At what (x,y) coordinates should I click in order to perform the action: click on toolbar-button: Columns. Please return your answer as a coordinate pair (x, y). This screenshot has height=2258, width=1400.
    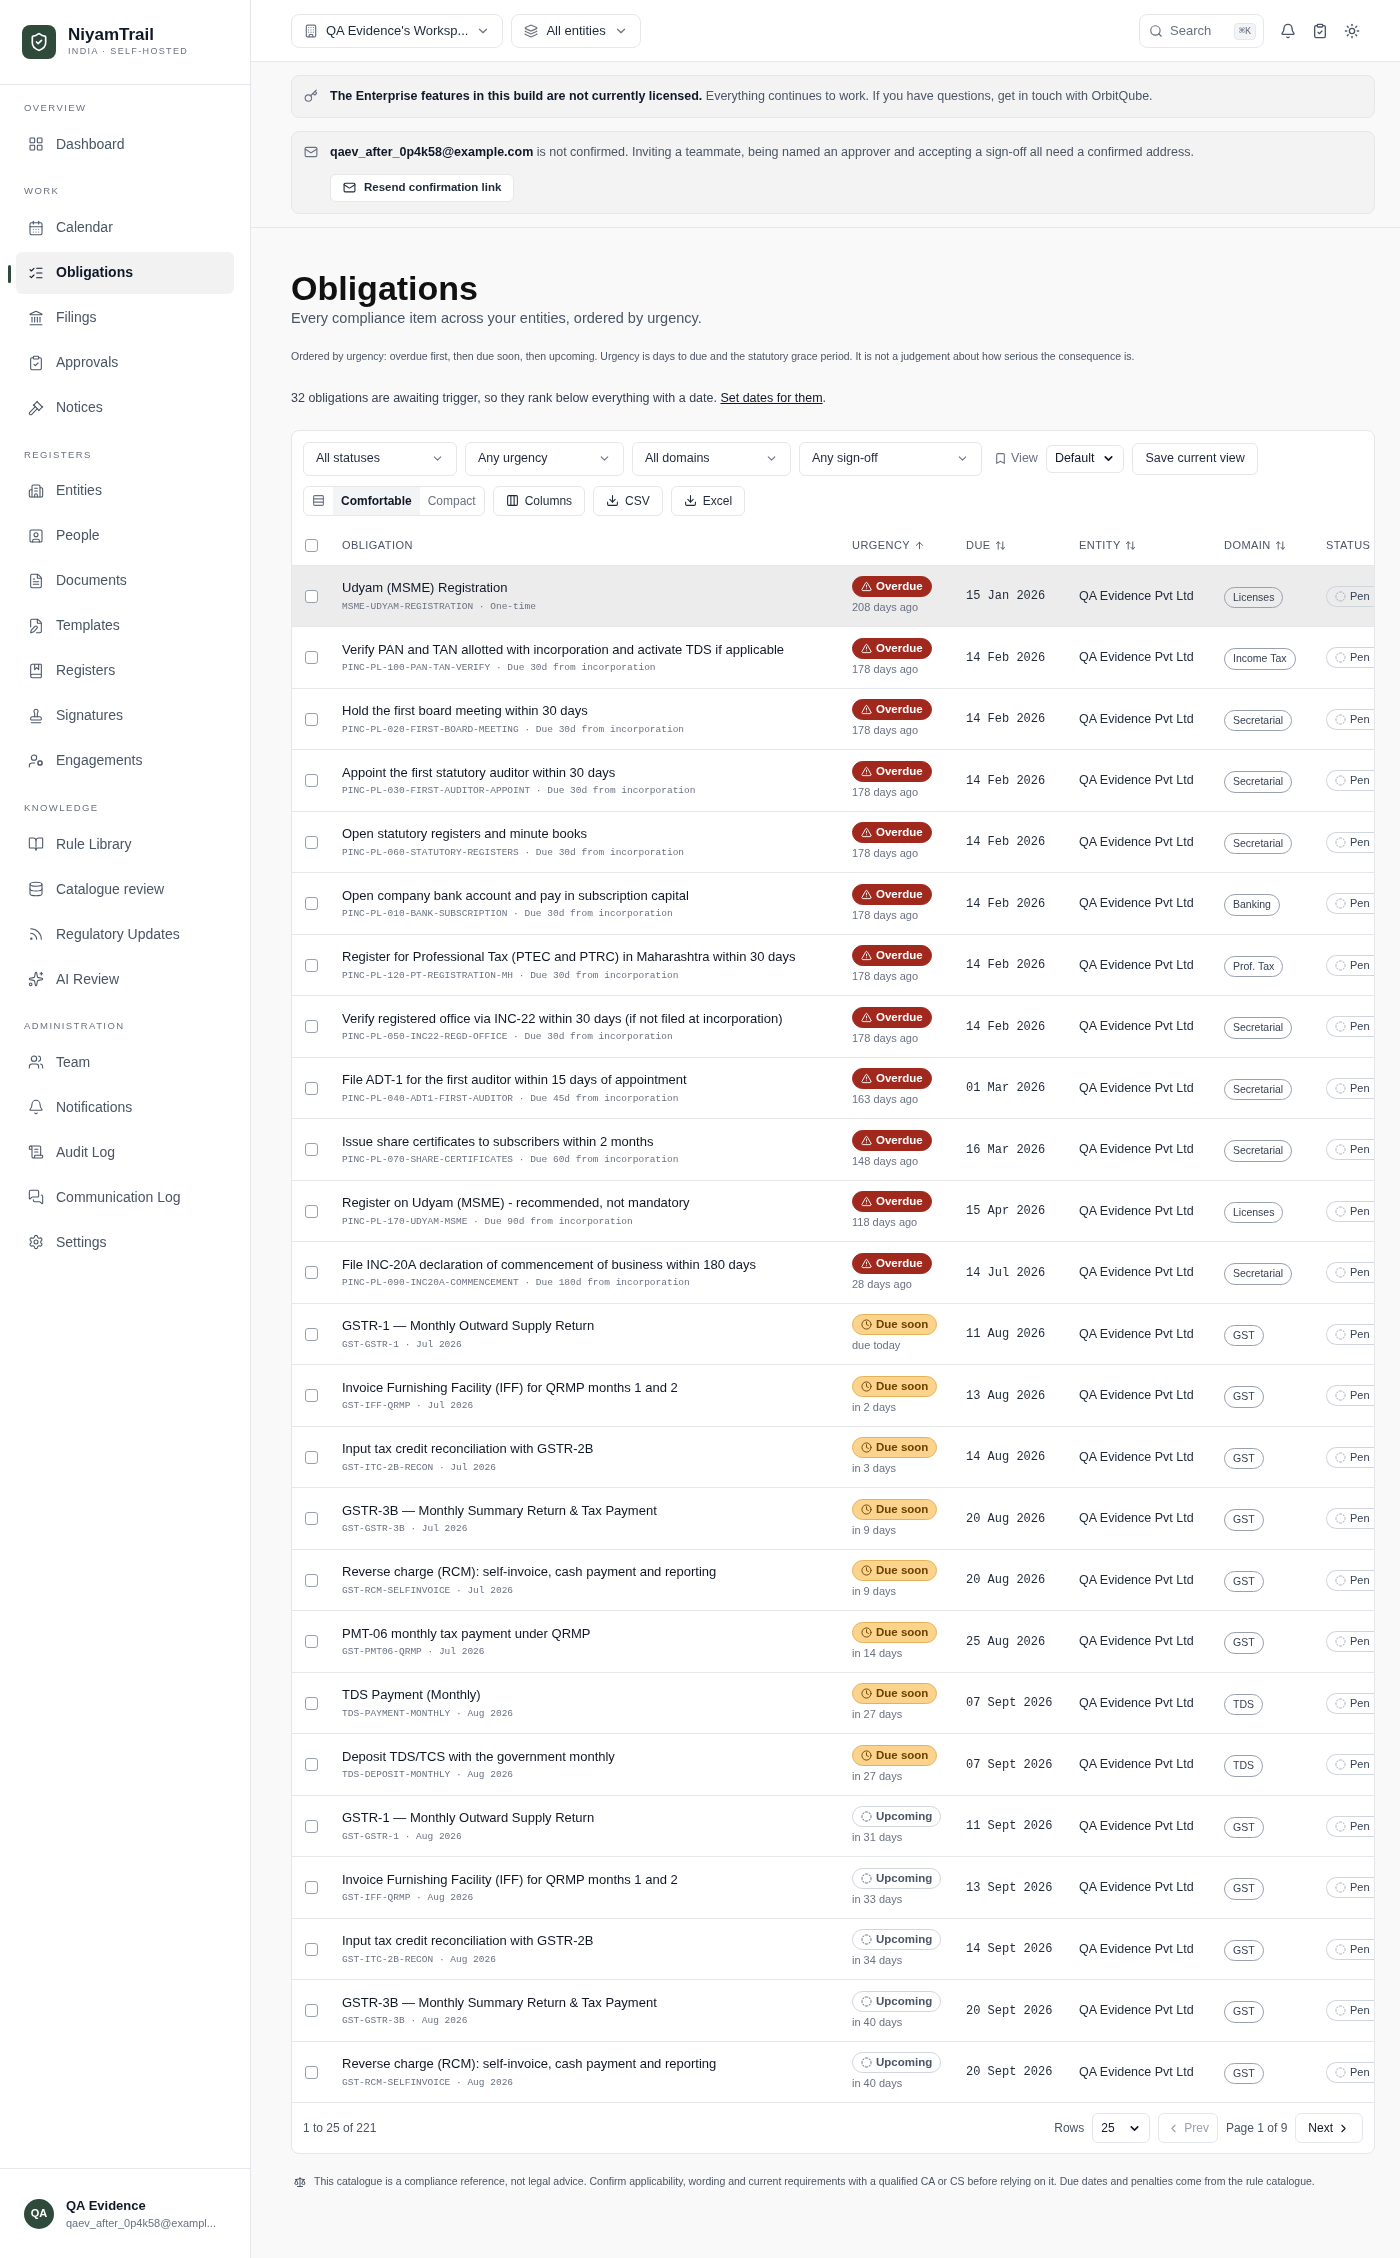
    Looking at the image, I should click on (539, 500).